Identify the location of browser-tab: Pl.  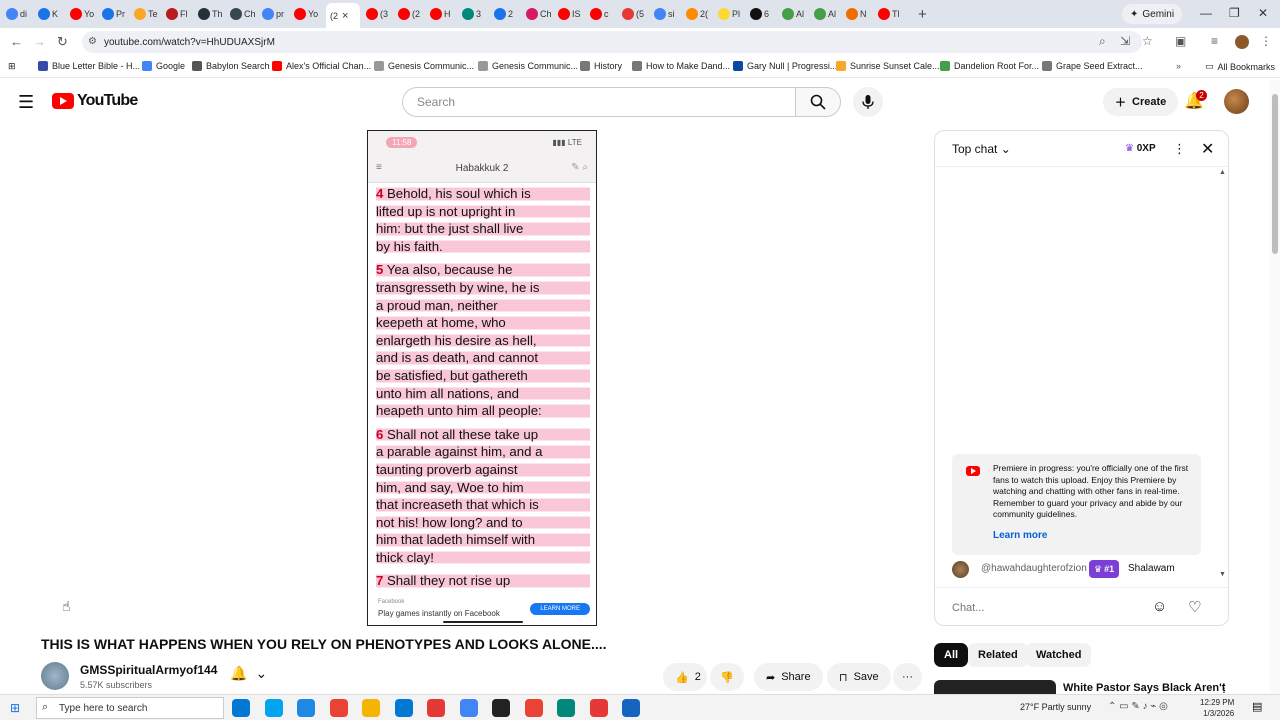
(731, 14).